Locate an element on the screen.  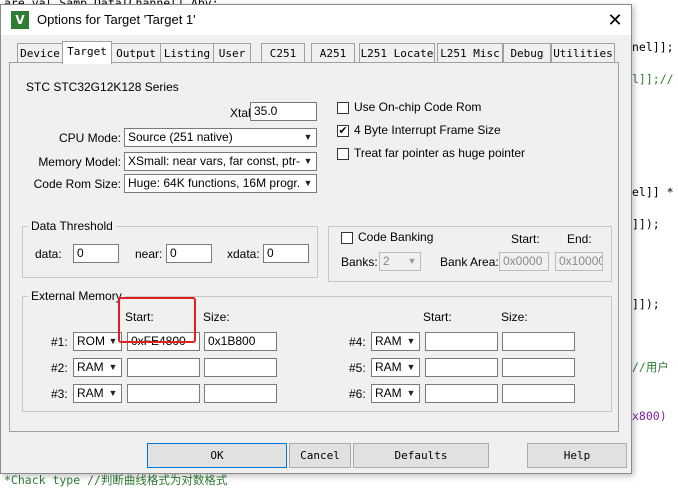
tab-l251-misc: L251 Misc is located at coordinates (470, 53).